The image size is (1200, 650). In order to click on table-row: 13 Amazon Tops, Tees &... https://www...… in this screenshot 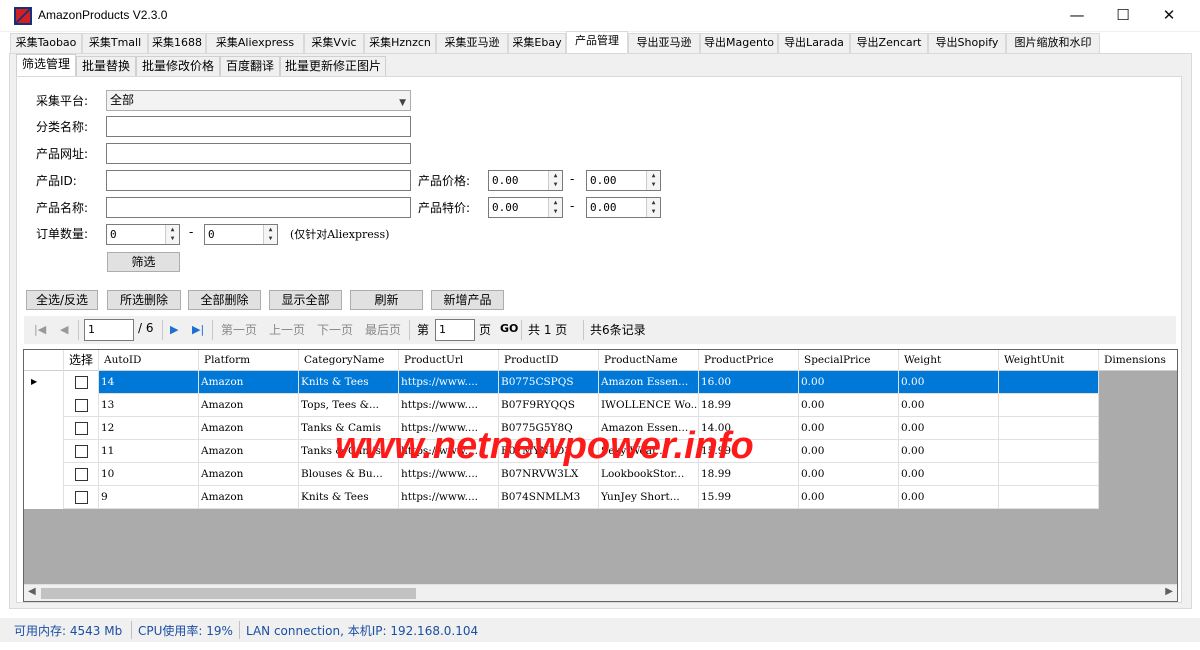, I will do `click(561, 405)`.